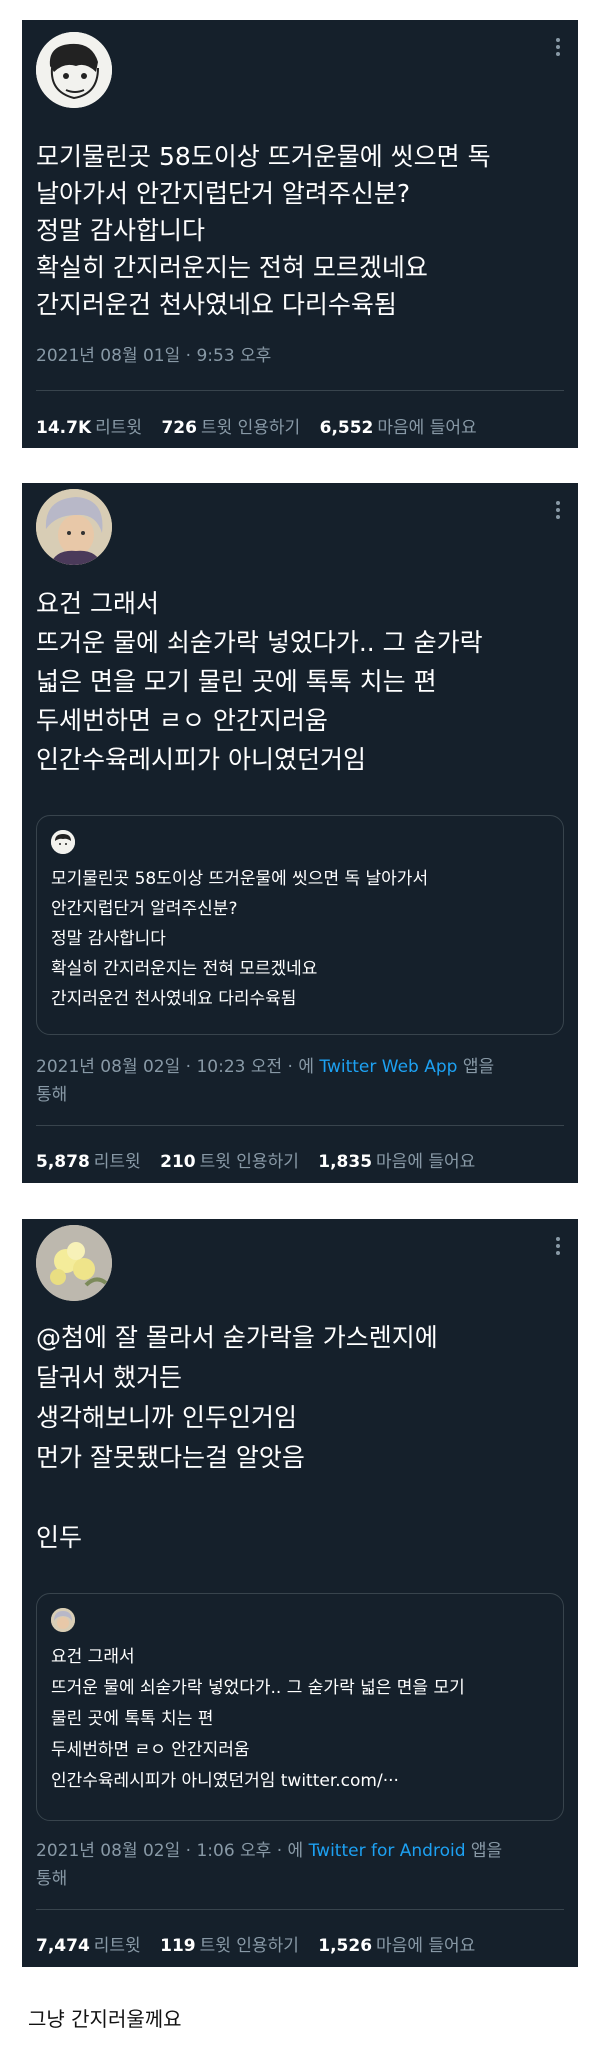 The height and width of the screenshot is (2057, 600). What do you see at coordinates (88, 1946) in the screenshot?
I see `retweet-count: 7,474 리트윗` at bounding box center [88, 1946].